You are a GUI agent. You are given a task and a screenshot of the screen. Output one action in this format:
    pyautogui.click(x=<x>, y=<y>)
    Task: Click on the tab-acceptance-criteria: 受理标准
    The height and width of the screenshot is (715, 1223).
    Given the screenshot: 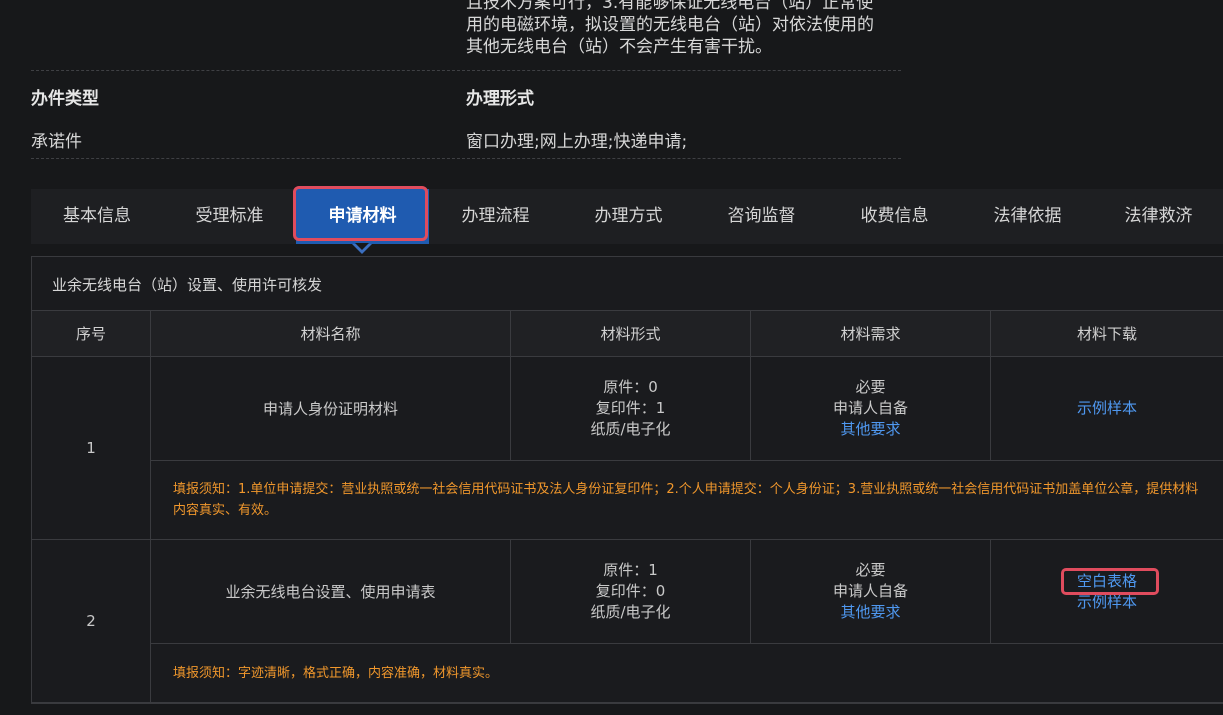 What is the action you would take?
    pyautogui.click(x=229, y=216)
    